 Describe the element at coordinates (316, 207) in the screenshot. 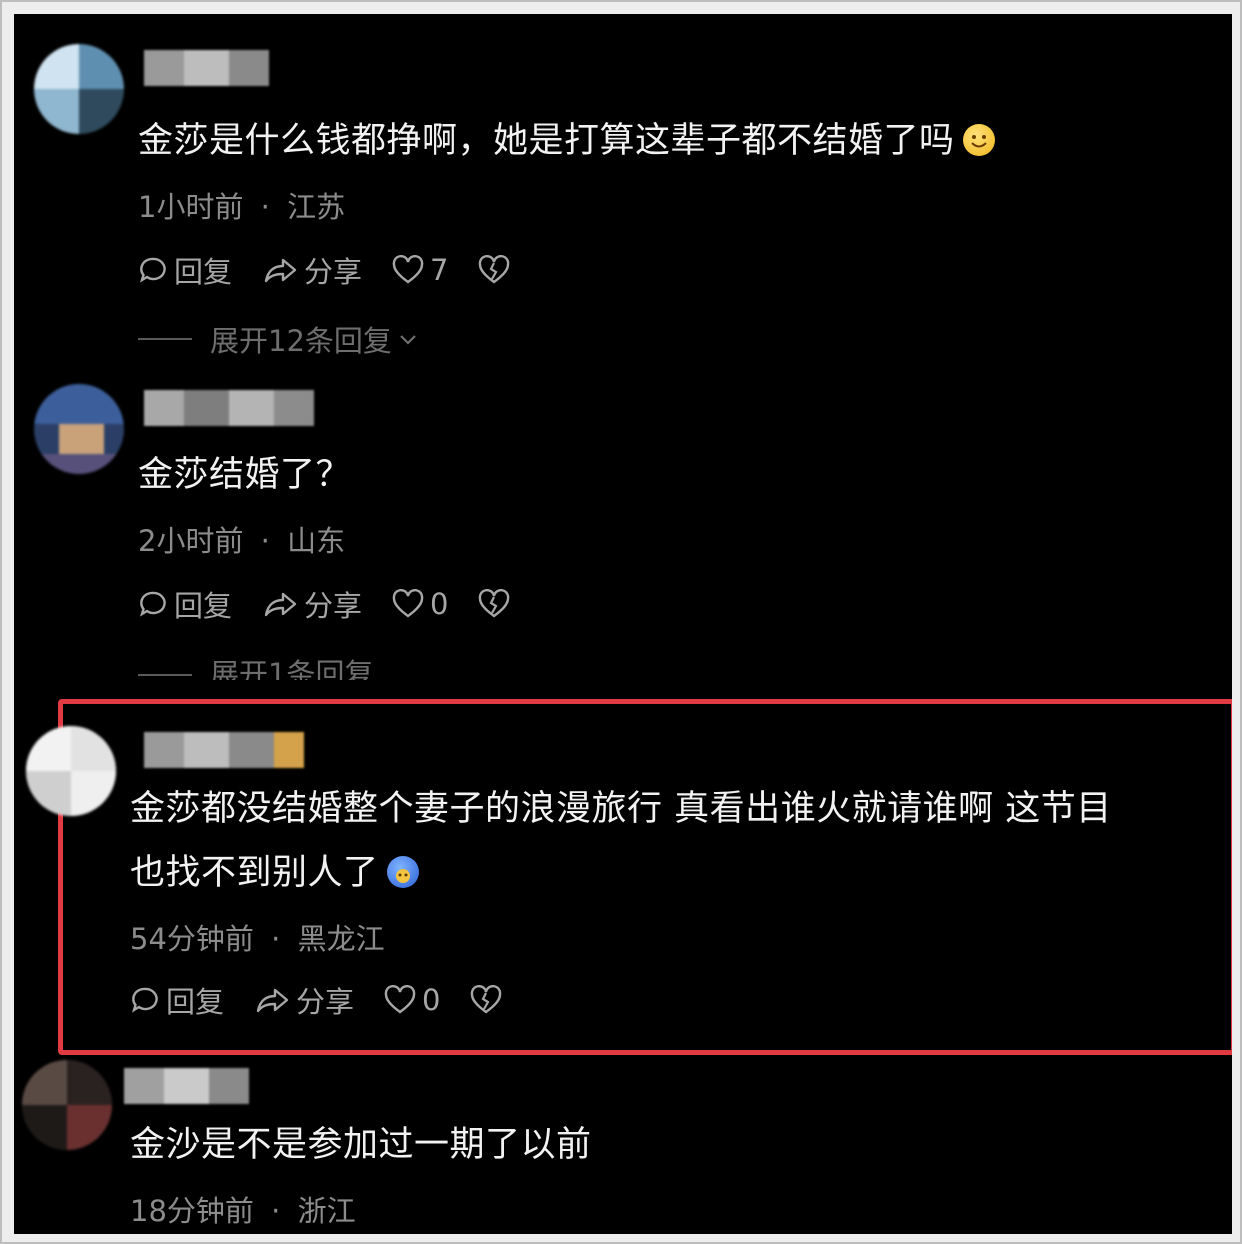

I see `comment-location: 江苏` at that location.